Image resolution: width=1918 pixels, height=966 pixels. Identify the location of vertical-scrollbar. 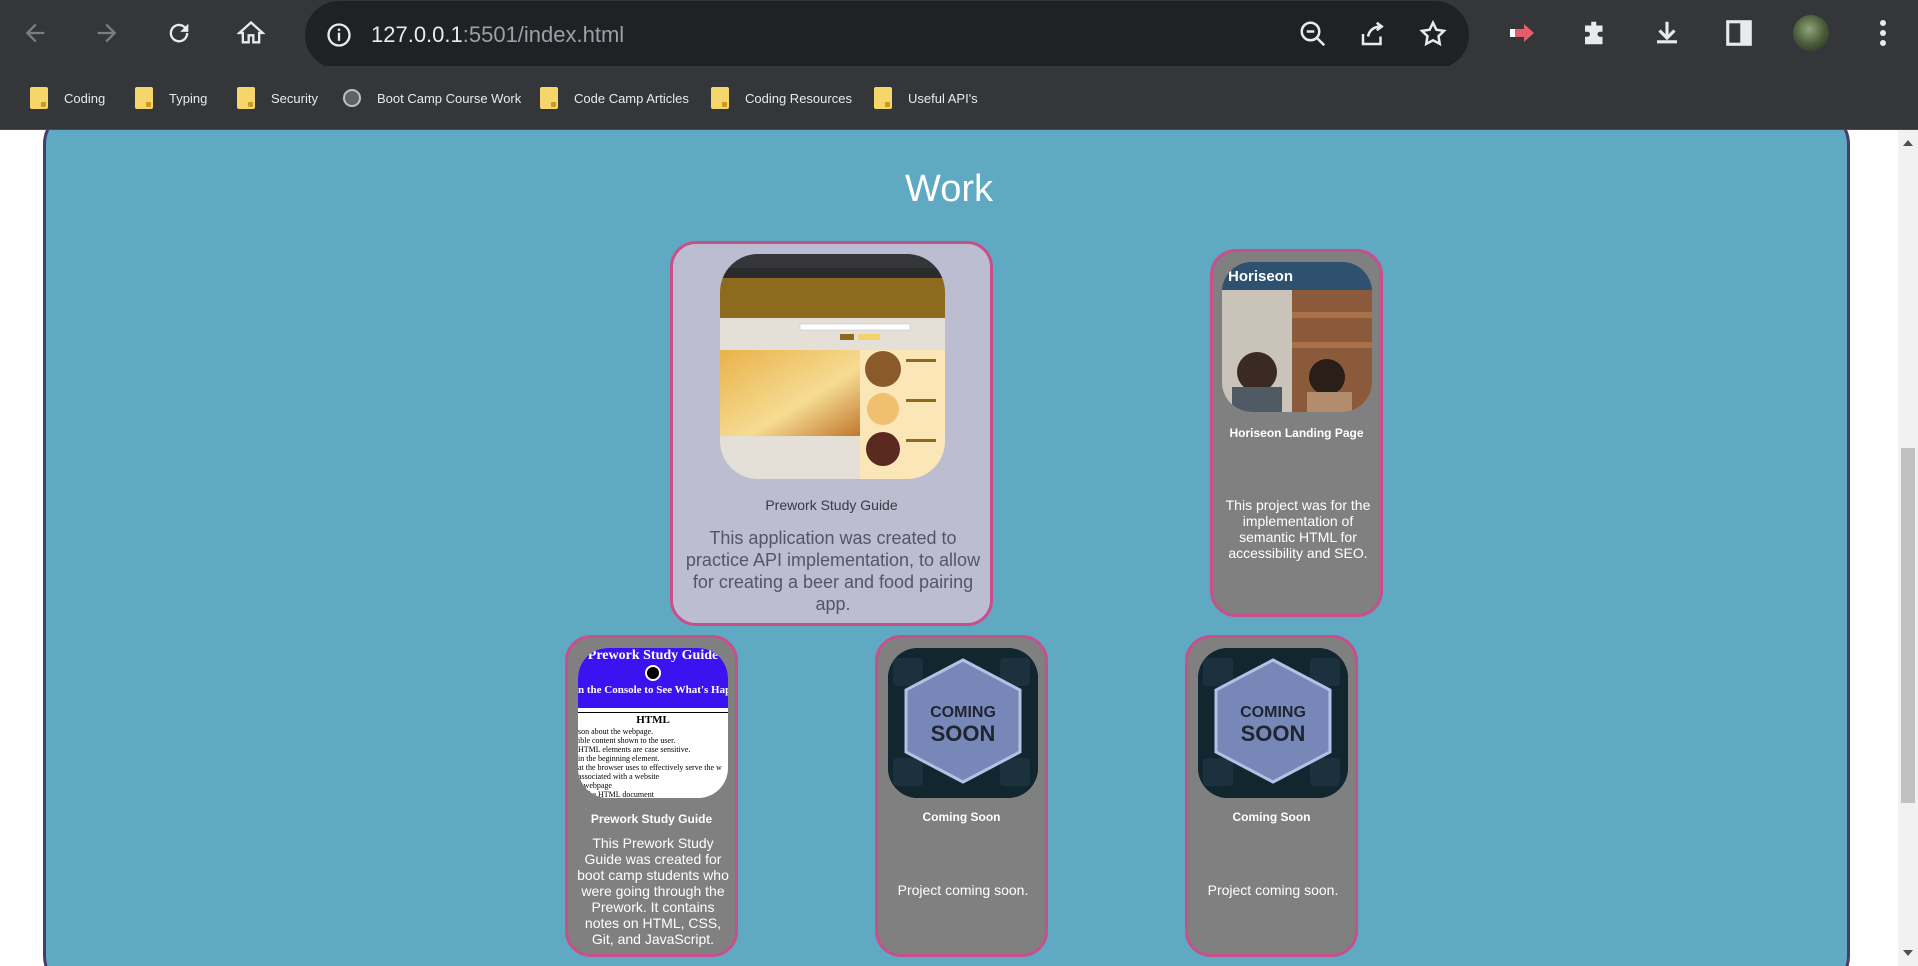
(1908, 548).